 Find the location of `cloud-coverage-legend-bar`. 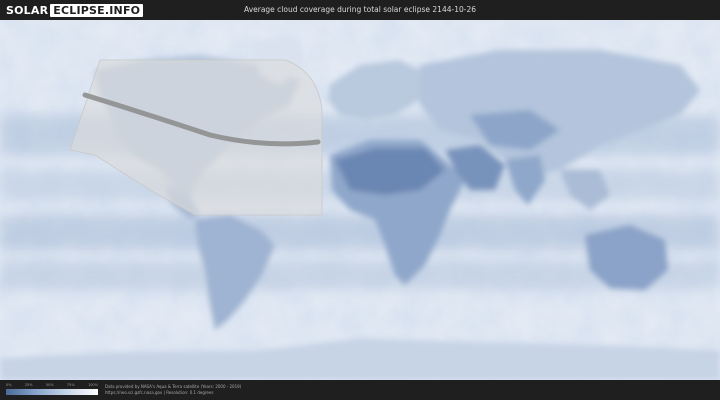

cloud-coverage-legend-bar is located at coordinates (52, 392).